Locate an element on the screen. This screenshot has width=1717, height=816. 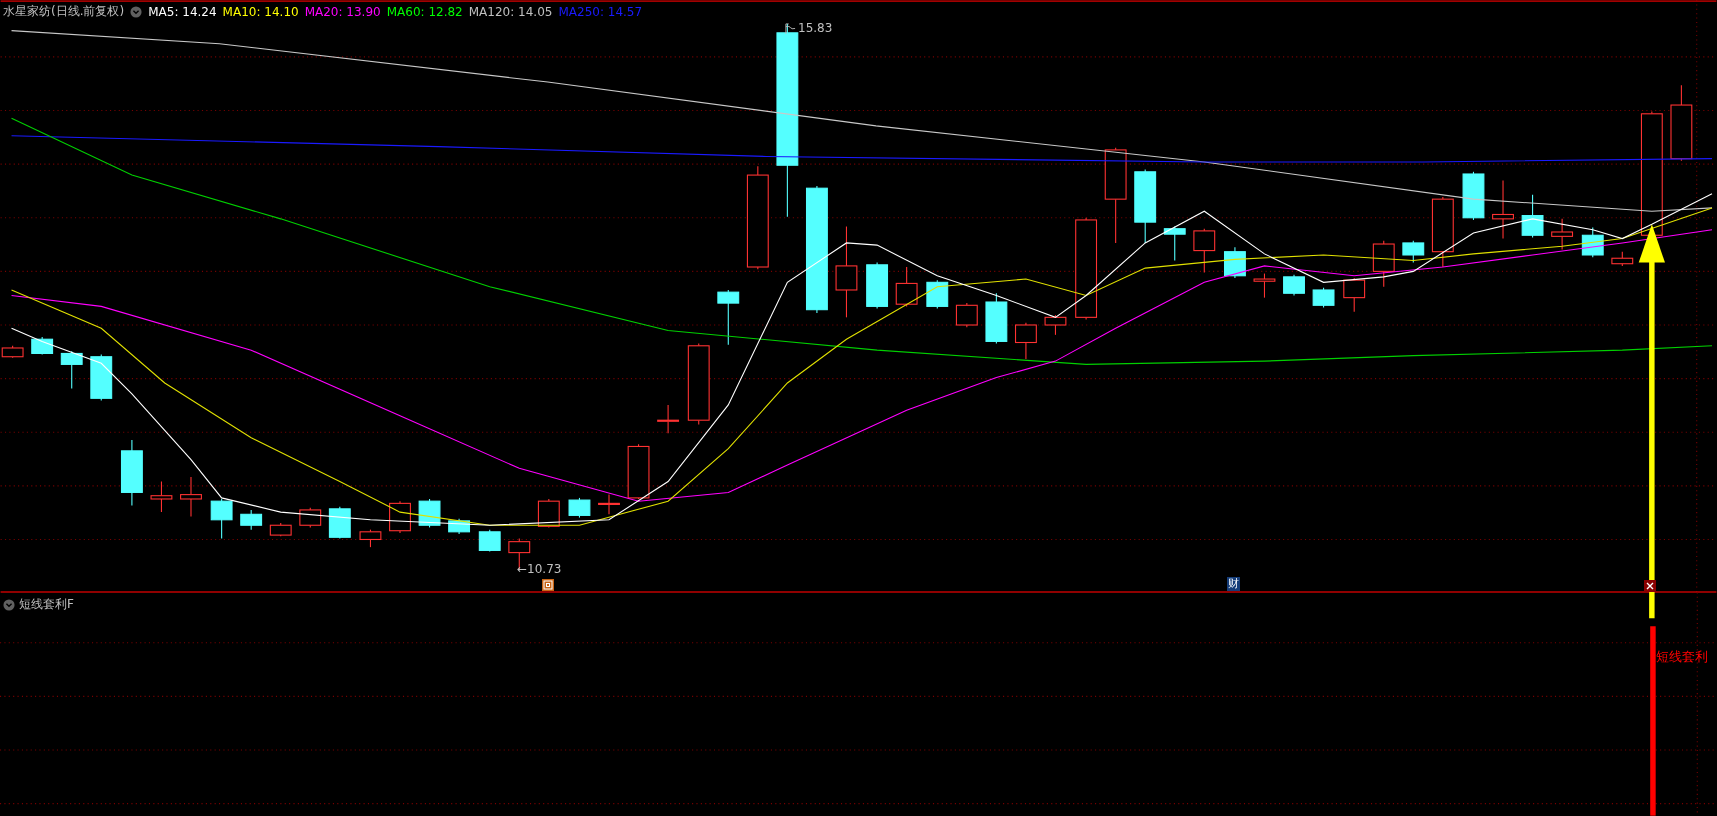
flag-icon is located at coordinates (790, 28).